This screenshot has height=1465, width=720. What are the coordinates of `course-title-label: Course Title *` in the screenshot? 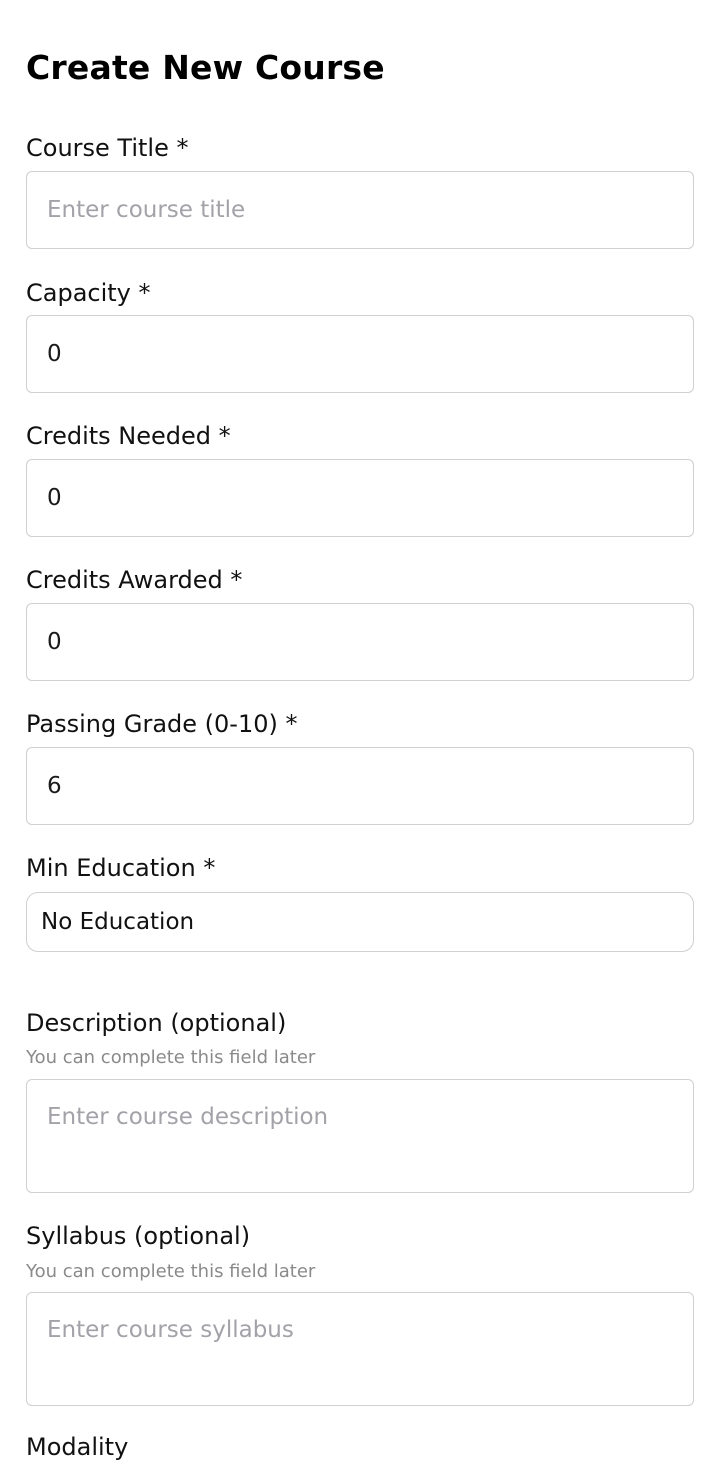 It's located at (107, 148).